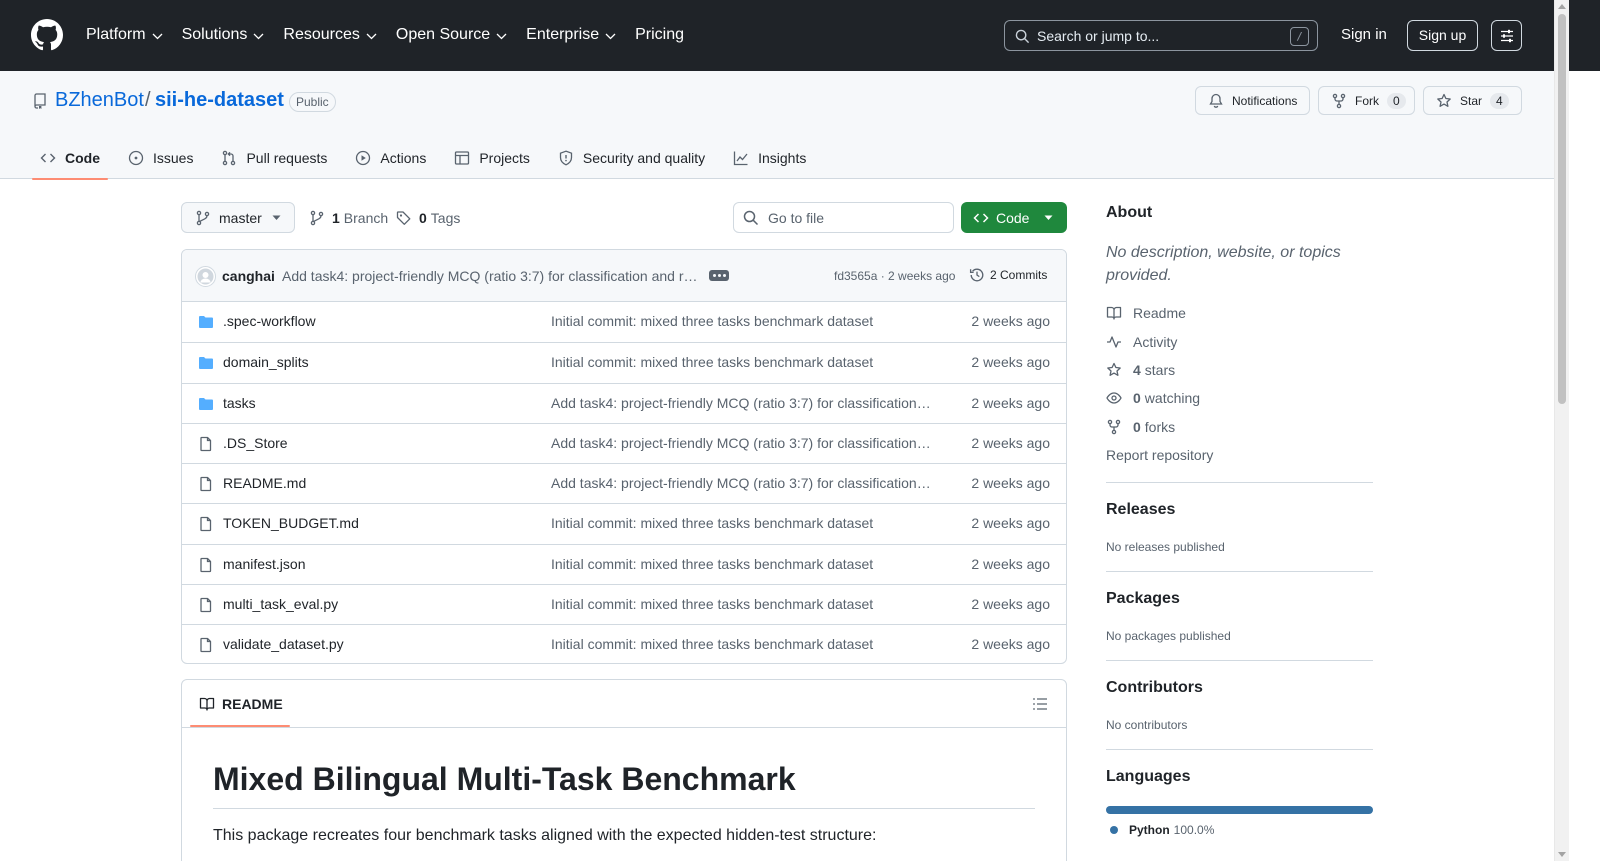 The width and height of the screenshot is (1600, 861). I want to click on activity-link-label: Activity, so click(1155, 342).